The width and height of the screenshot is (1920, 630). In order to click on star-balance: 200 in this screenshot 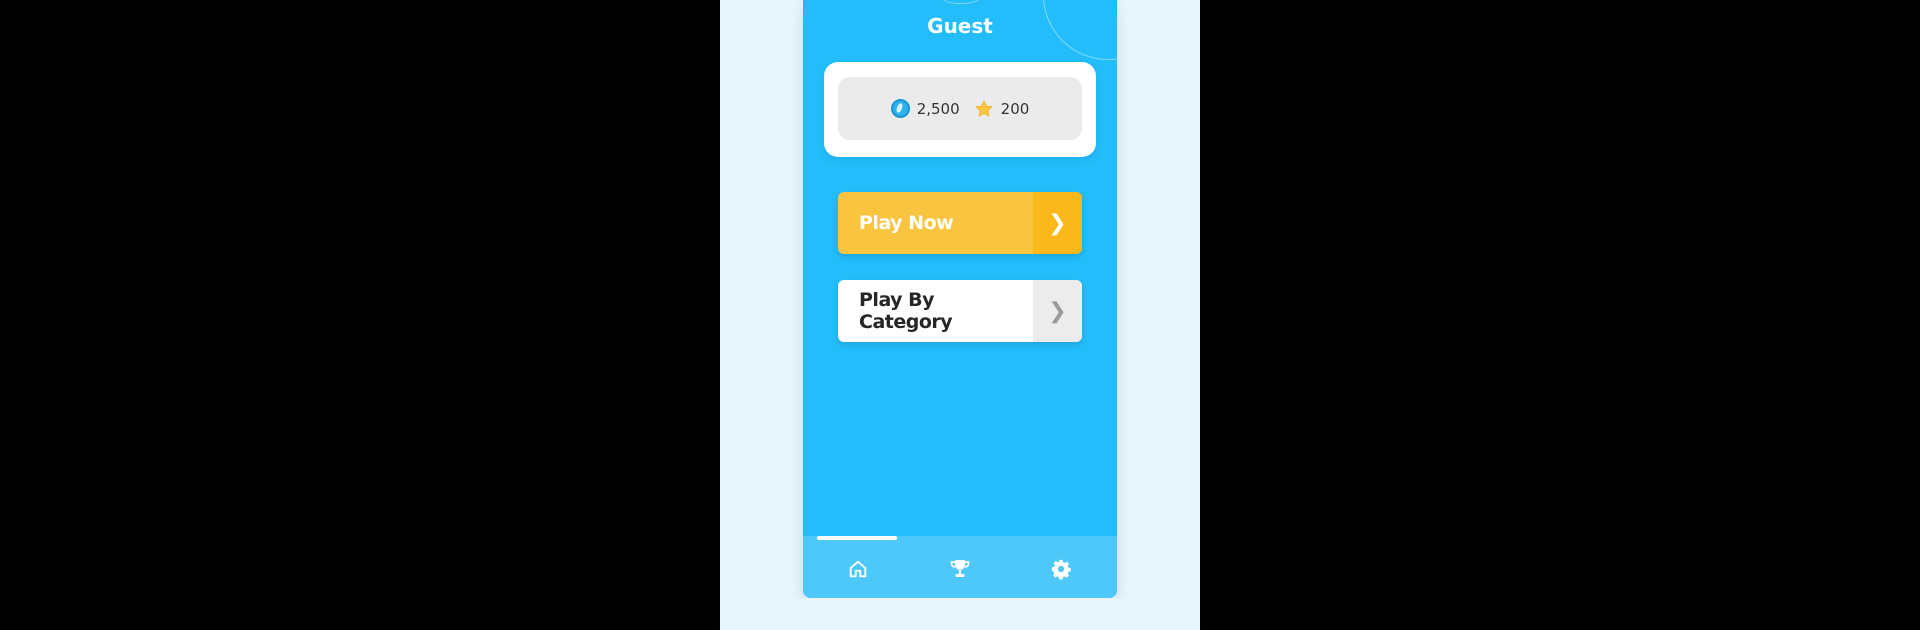, I will do `click(1002, 109)`.